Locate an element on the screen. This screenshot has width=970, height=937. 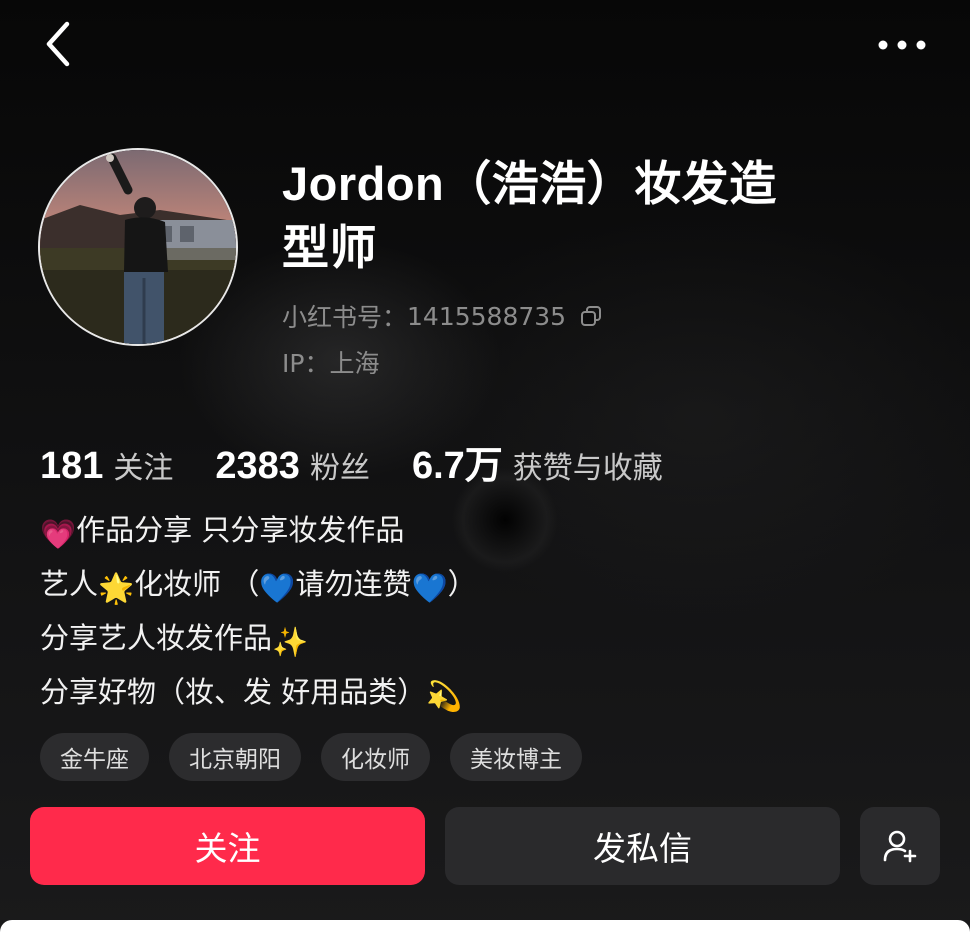
chevron-left-icon is located at coordinates (58, 44).